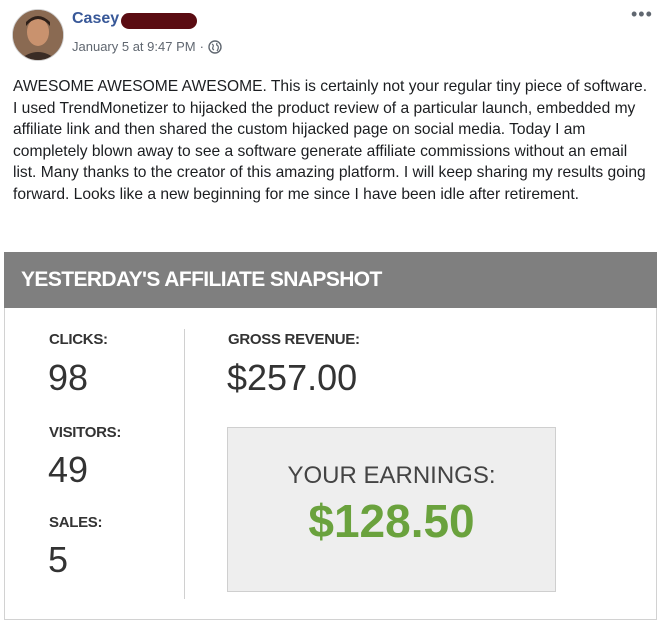 The width and height of the screenshot is (659, 626). I want to click on clicks-value: 98, so click(68, 377).